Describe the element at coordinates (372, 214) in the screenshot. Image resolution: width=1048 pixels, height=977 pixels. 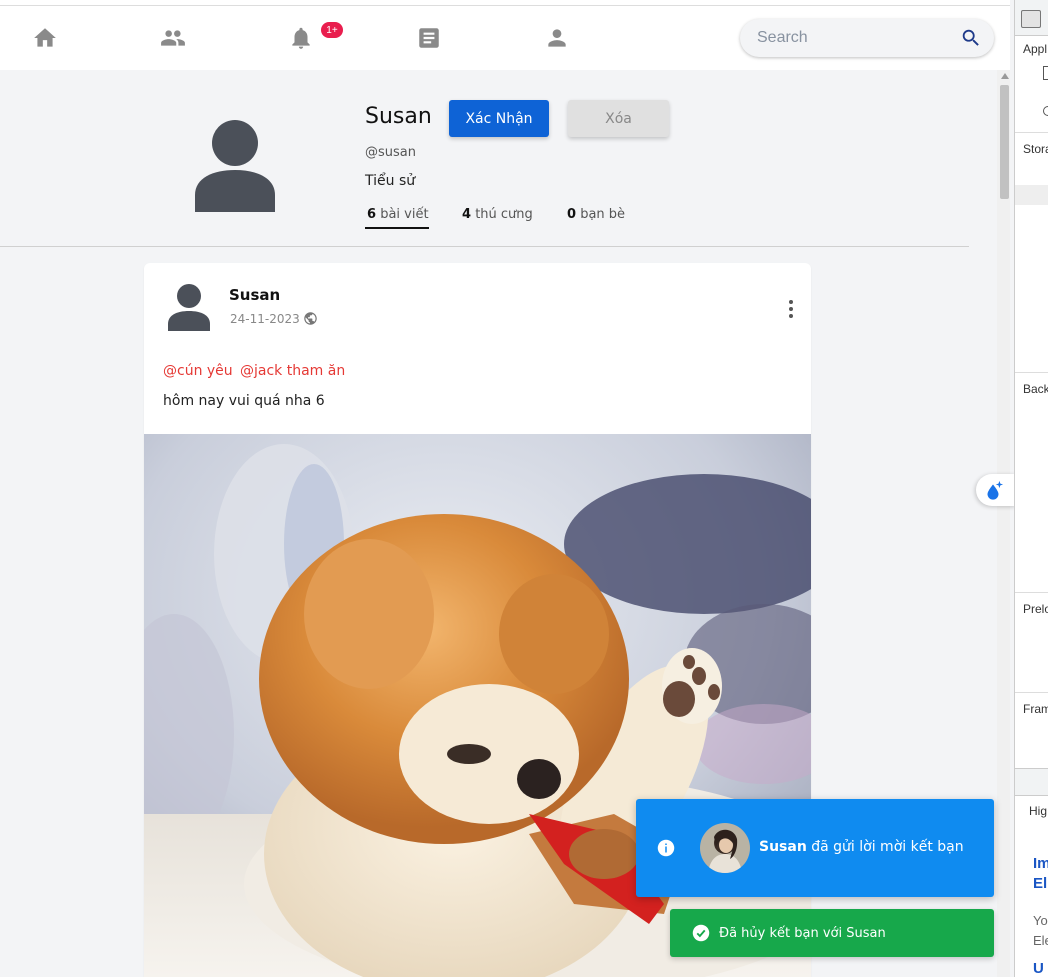
I see `posts-count: 6` at that location.